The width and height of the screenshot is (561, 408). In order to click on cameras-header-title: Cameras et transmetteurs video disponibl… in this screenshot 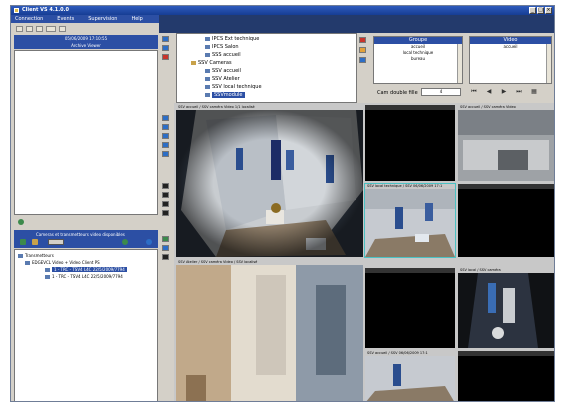, I will do `click(80, 234)`.